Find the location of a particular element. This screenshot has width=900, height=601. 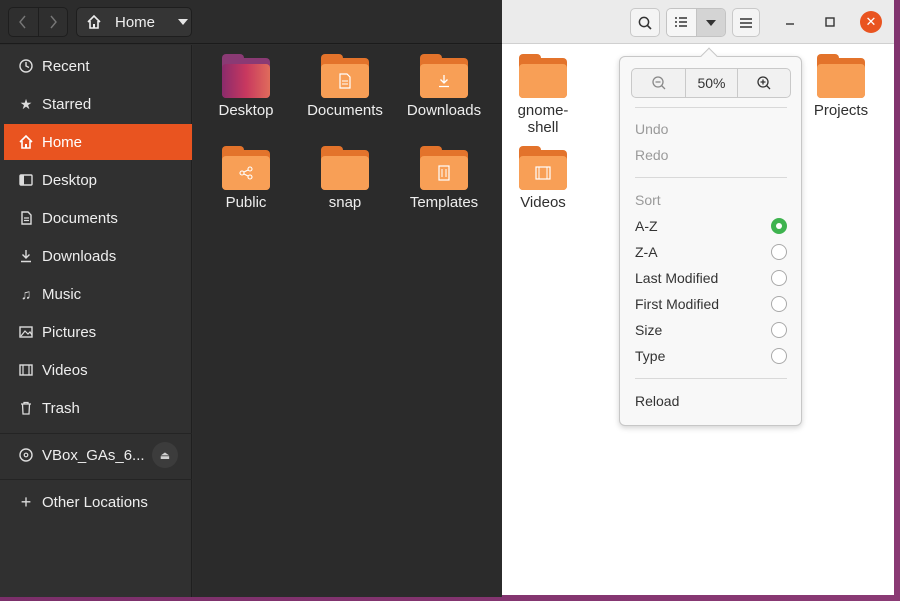

menu-button is located at coordinates (746, 22).